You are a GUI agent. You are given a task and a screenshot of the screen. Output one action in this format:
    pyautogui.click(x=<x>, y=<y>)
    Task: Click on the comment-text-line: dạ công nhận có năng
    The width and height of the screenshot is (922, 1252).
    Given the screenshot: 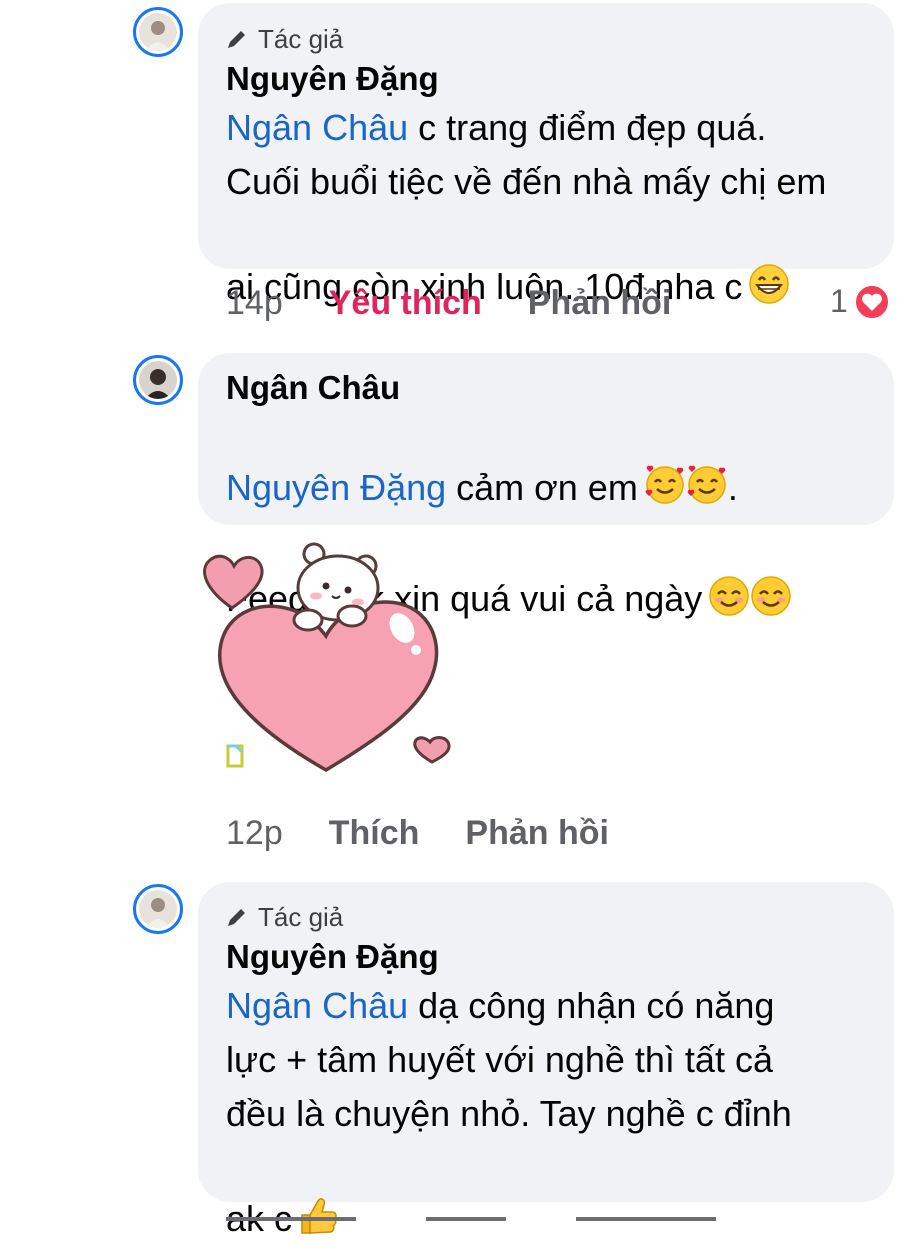 What is the action you would take?
    pyautogui.click(x=591, y=1005)
    